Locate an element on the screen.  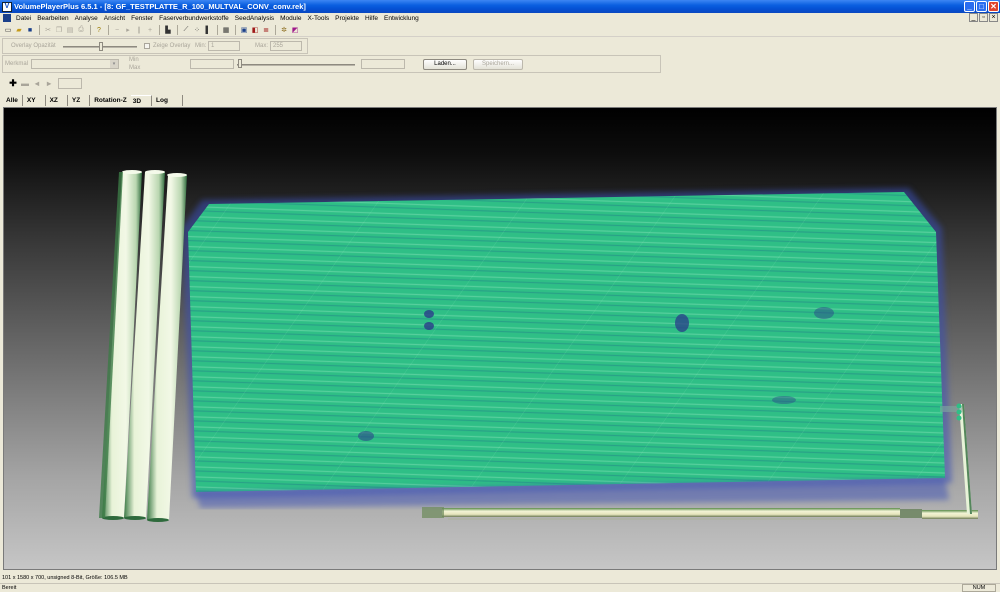
mdi-close-button: × is located at coordinates (993, 17).